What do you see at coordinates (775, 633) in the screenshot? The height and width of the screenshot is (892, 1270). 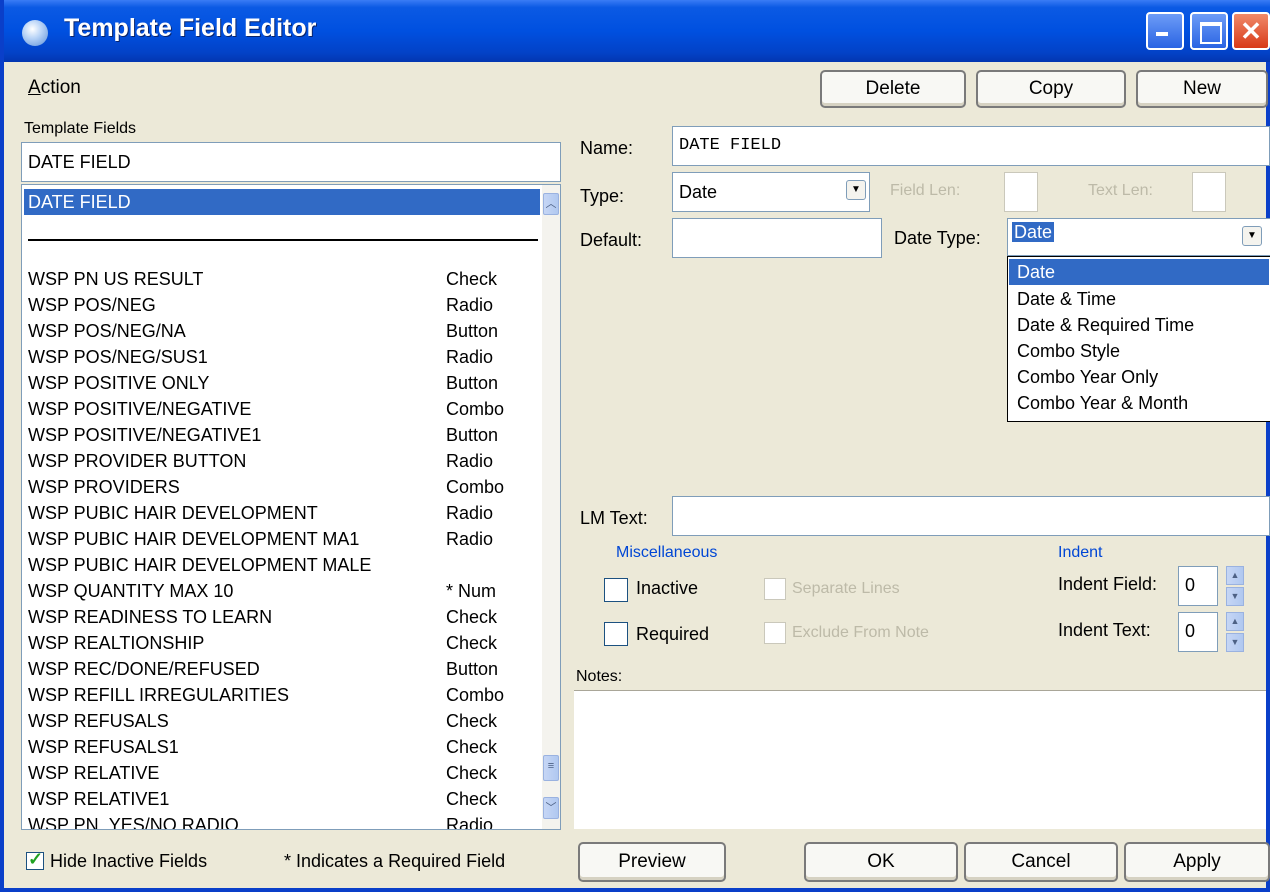 I see `exclude-from-note-checkbox` at bounding box center [775, 633].